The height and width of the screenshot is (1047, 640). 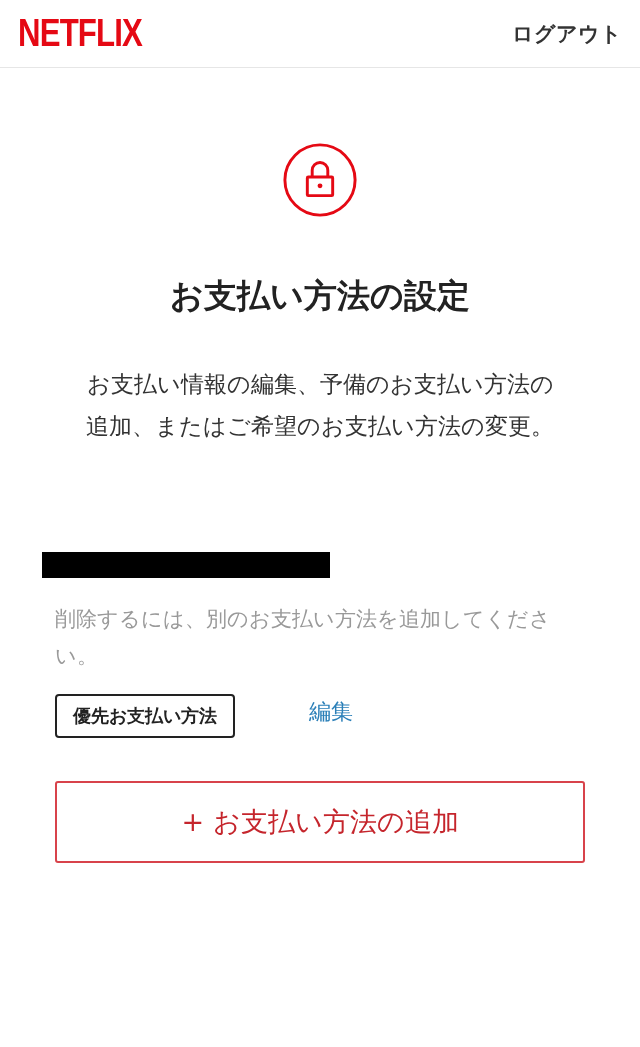 What do you see at coordinates (80, 33) in the screenshot?
I see `netflix-logo: NETFLIX` at bounding box center [80, 33].